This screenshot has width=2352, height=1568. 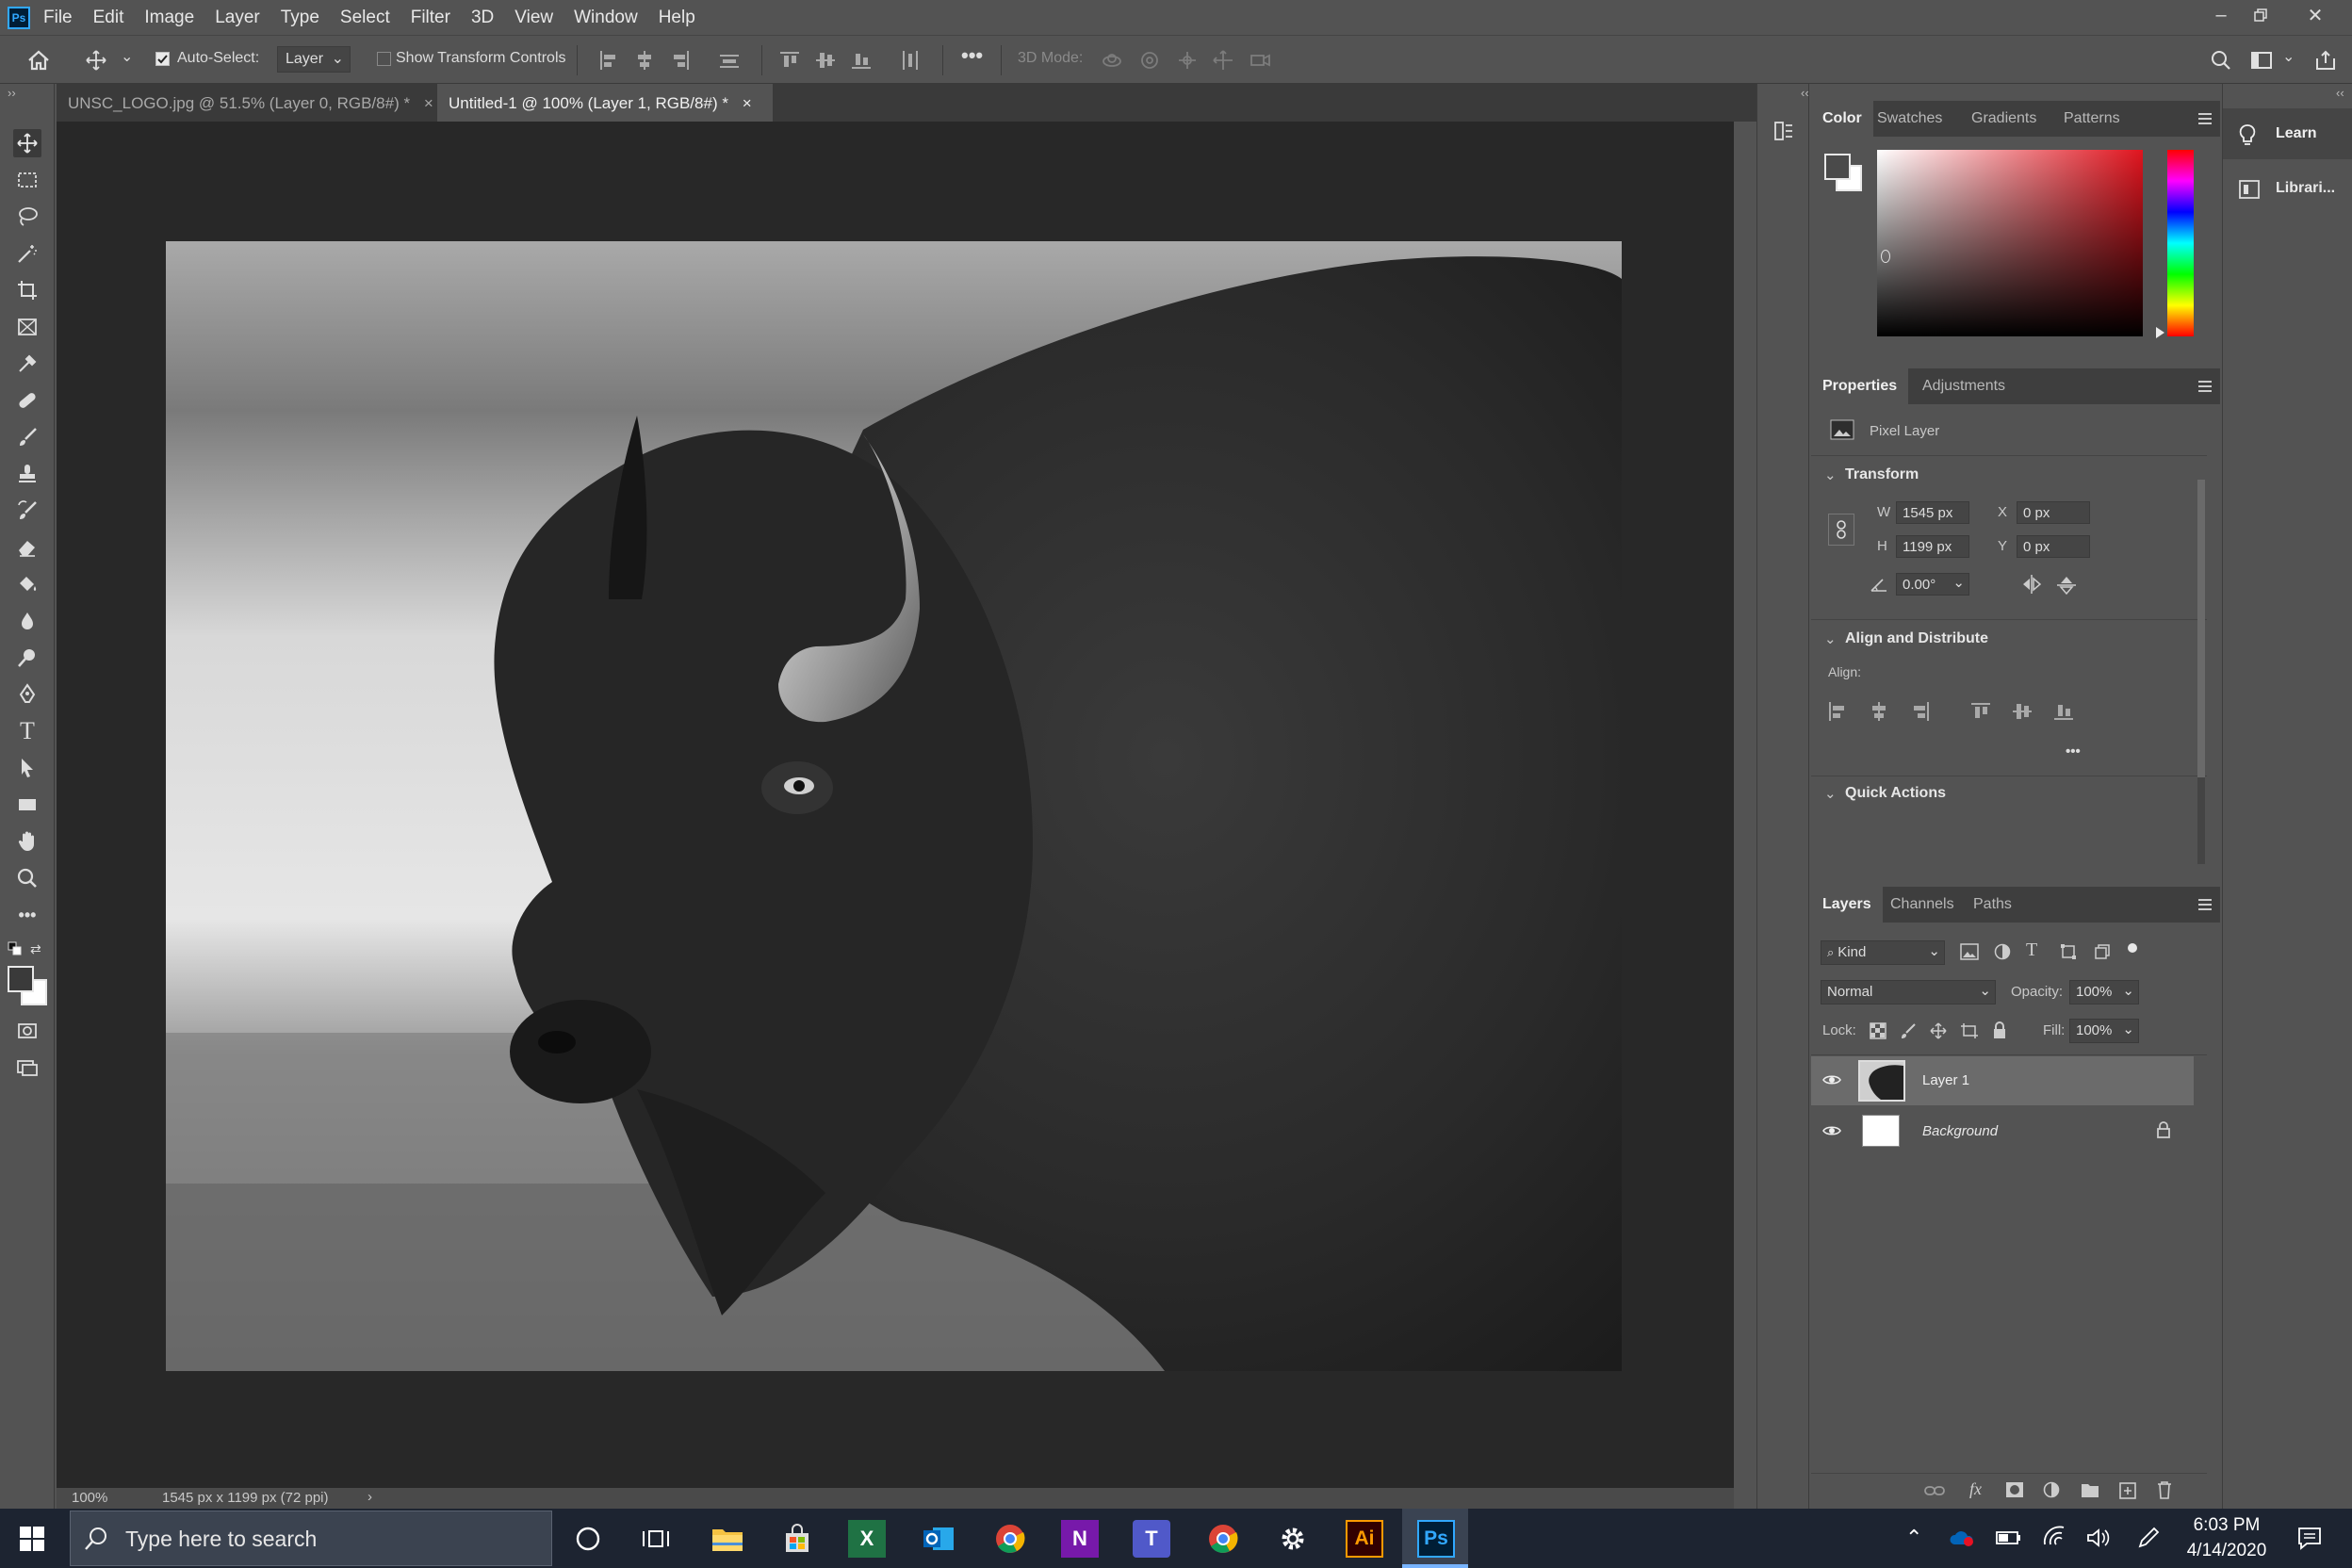 What do you see at coordinates (2104, 992) in the screenshot?
I see `opacity-field: 100% ⌄` at bounding box center [2104, 992].